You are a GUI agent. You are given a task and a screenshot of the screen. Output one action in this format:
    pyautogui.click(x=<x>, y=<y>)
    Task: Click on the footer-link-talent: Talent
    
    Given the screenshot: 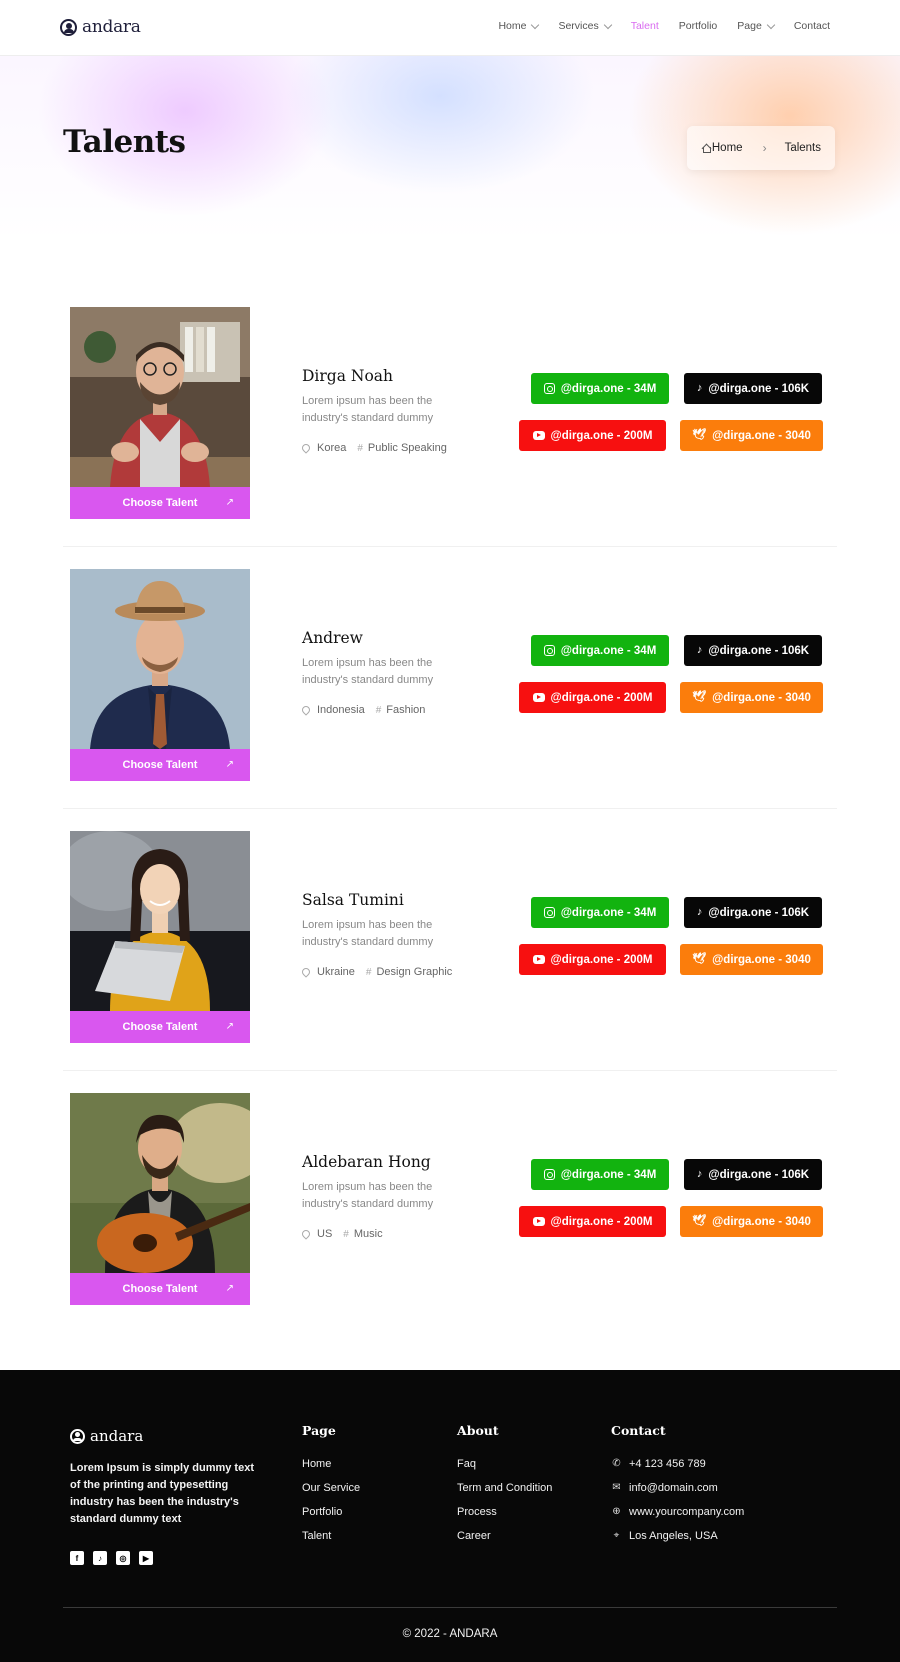 What is the action you would take?
    pyautogui.click(x=331, y=1536)
    